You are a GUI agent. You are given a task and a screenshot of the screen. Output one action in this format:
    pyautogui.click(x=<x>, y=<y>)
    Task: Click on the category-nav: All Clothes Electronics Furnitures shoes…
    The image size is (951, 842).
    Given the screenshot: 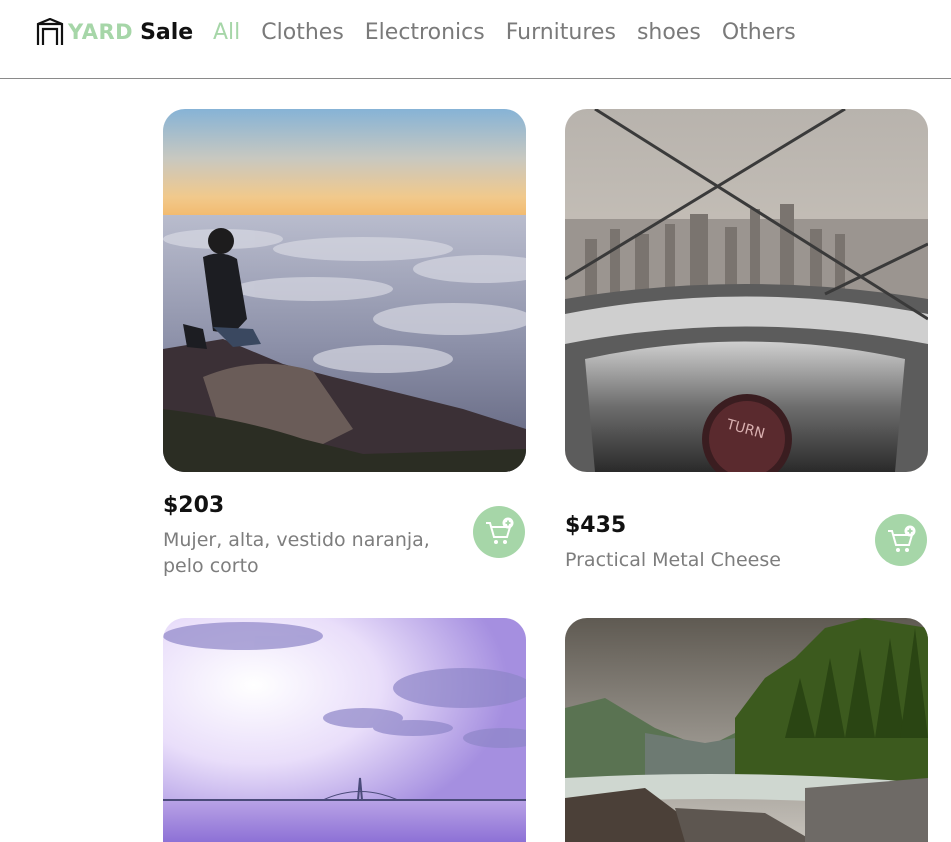 What is the action you would take?
    pyautogui.click(x=504, y=33)
    